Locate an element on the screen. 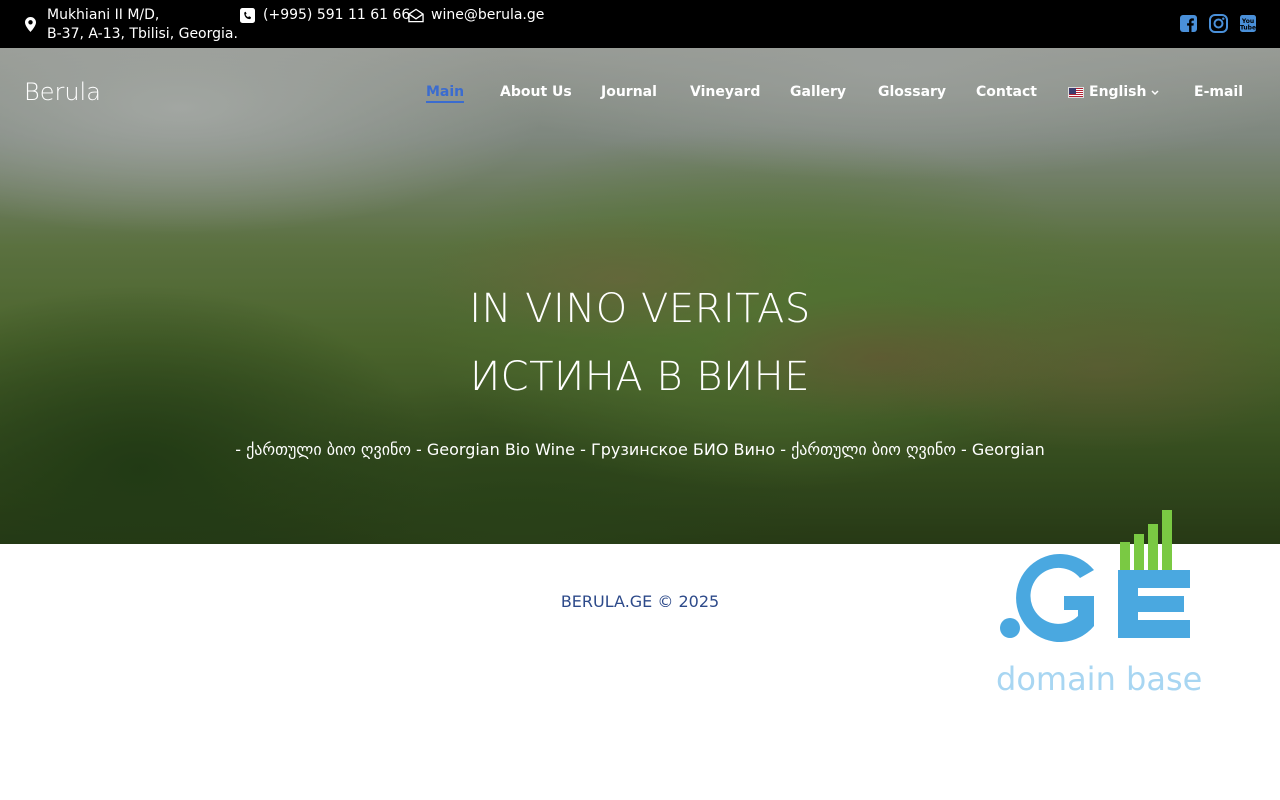 The width and height of the screenshot is (1280, 800). social-links: You Tube is located at coordinates (1218, 23).